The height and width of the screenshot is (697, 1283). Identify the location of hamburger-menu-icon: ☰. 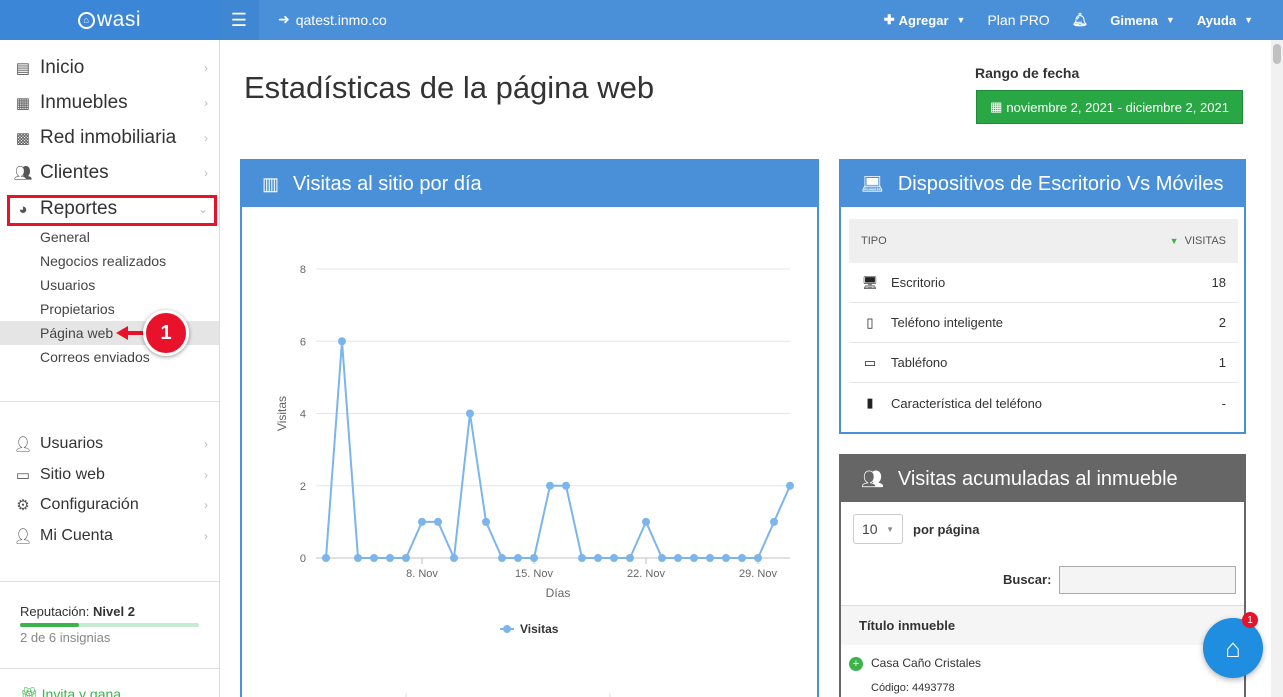
(239, 20).